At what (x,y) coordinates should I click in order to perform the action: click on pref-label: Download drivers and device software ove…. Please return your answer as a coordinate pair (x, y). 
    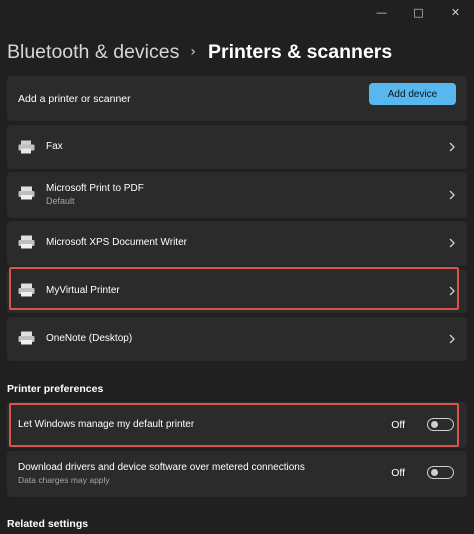
    Looking at the image, I should click on (161, 467).